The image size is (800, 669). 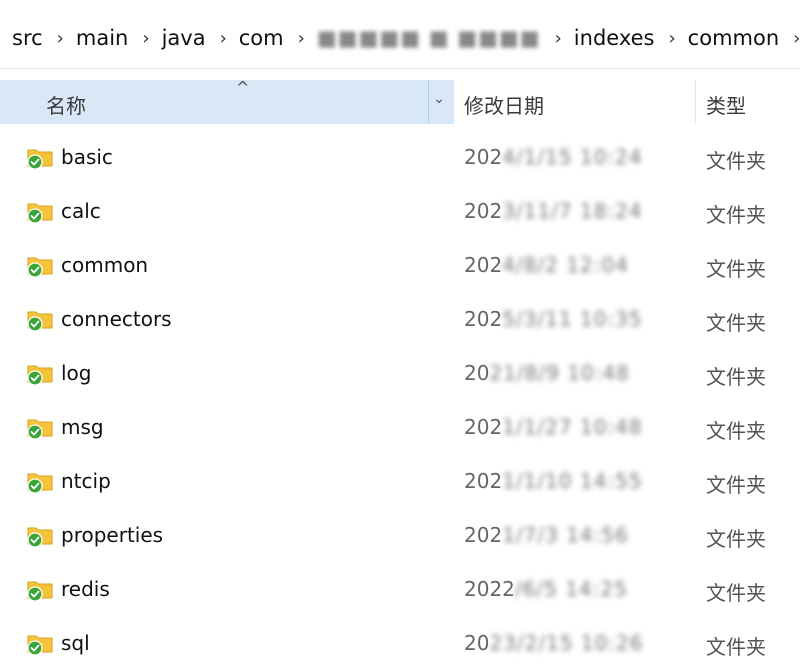 What do you see at coordinates (554, 643) in the screenshot?
I see `file-modified-date: 2023/2/15 10:26` at bounding box center [554, 643].